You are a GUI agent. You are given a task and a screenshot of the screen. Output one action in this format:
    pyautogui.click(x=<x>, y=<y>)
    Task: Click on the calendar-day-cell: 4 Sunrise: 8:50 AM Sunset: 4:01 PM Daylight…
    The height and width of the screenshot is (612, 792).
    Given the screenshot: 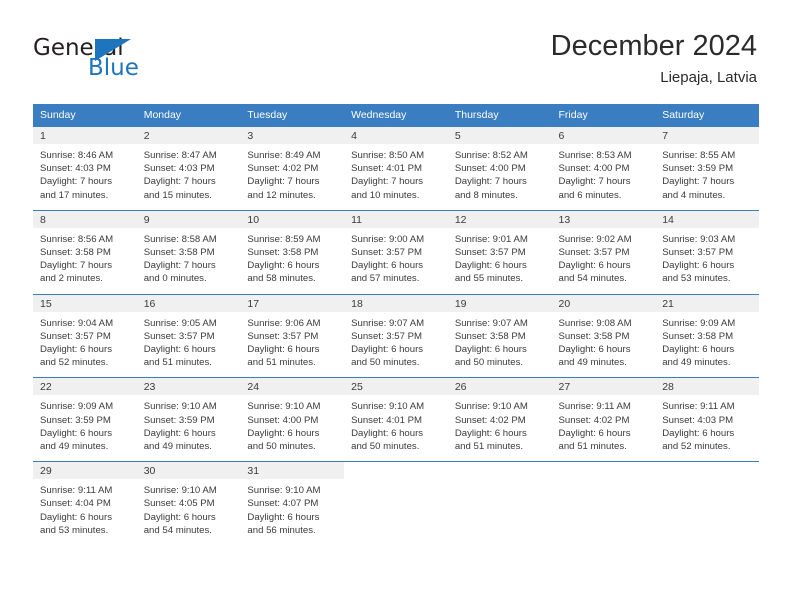 What is the action you would take?
    pyautogui.click(x=396, y=168)
    